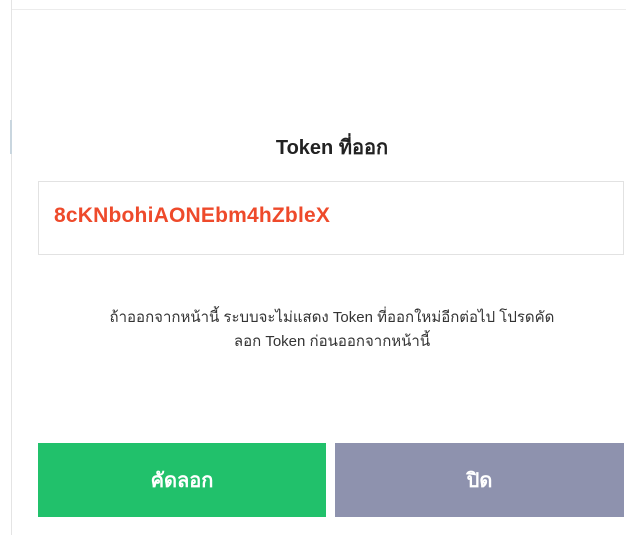  Describe the element at coordinates (11, 137) in the screenshot. I see `left-edge-accent` at that location.